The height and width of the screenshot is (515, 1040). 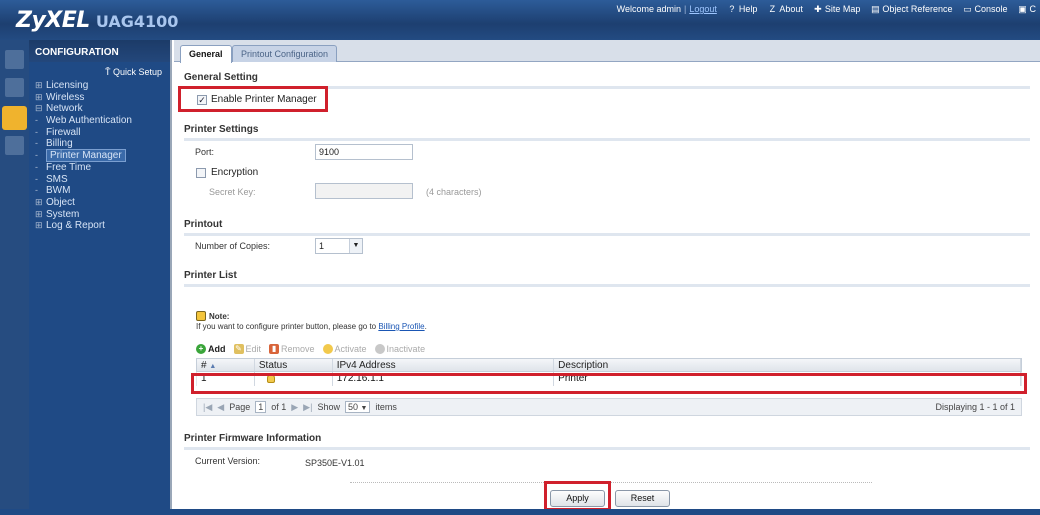 What do you see at coordinates (63, 214) in the screenshot?
I see `sidebar-item-label: System` at bounding box center [63, 214].